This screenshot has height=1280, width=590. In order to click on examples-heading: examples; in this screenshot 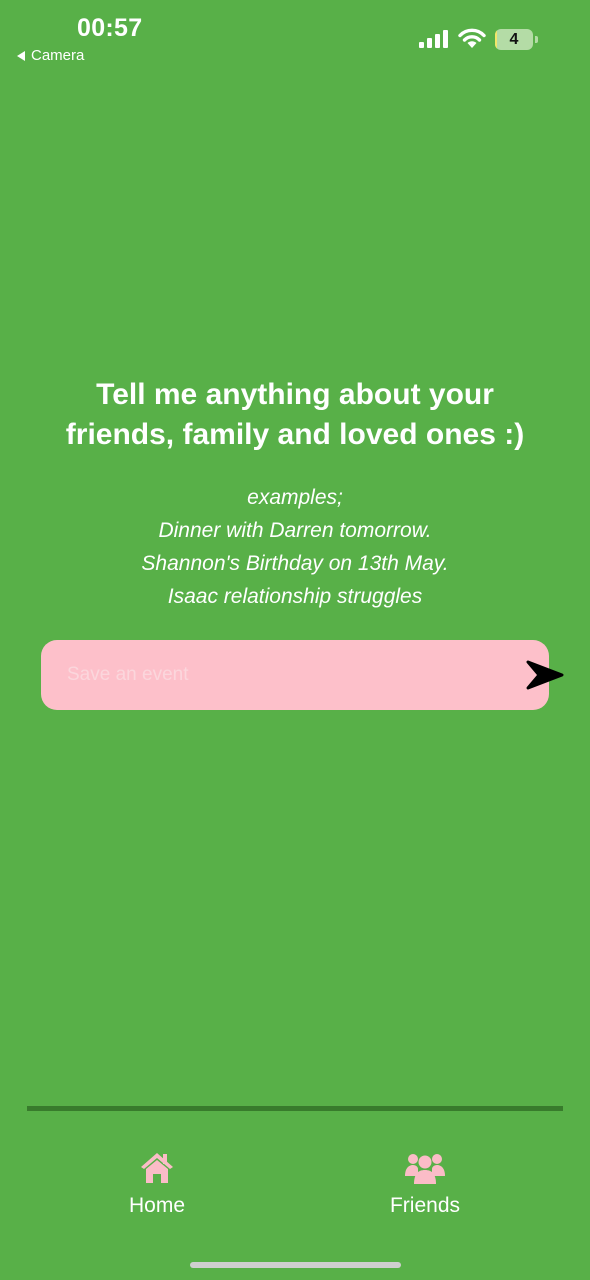, I will do `click(295, 497)`.